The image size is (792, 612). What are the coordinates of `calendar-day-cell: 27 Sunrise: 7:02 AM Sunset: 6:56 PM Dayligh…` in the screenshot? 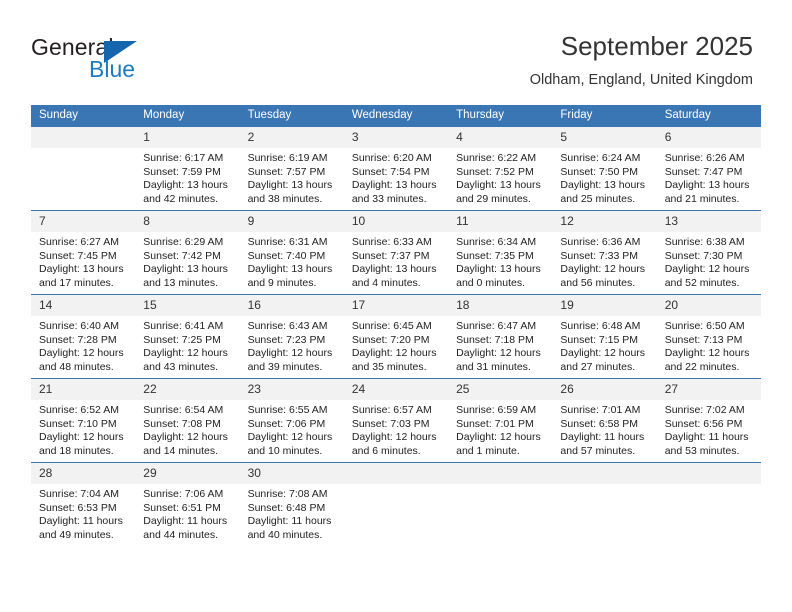 It's located at (708, 420).